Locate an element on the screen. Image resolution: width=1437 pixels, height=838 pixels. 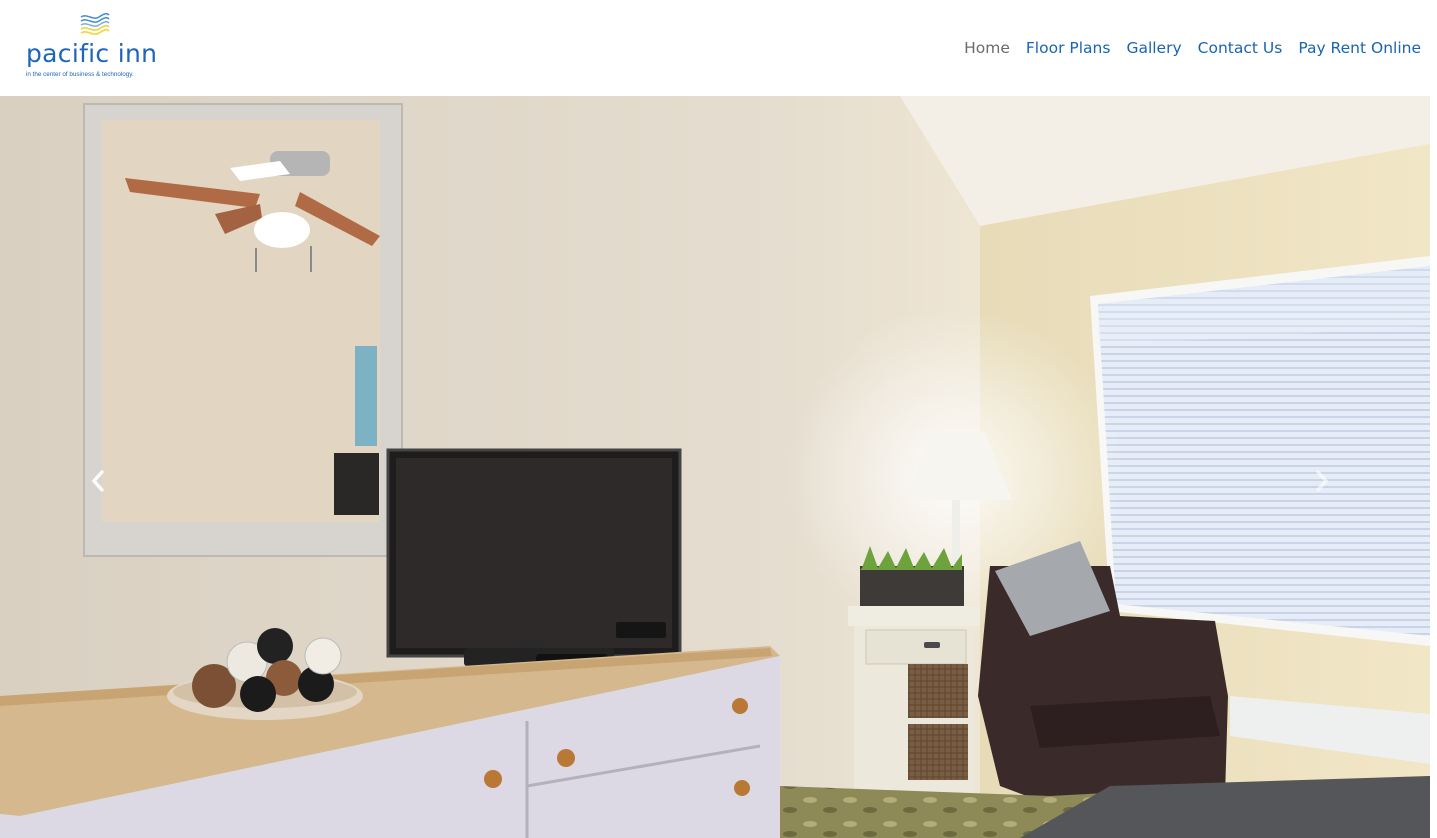
nav-gallery: Gallery is located at coordinates (1153, 48).